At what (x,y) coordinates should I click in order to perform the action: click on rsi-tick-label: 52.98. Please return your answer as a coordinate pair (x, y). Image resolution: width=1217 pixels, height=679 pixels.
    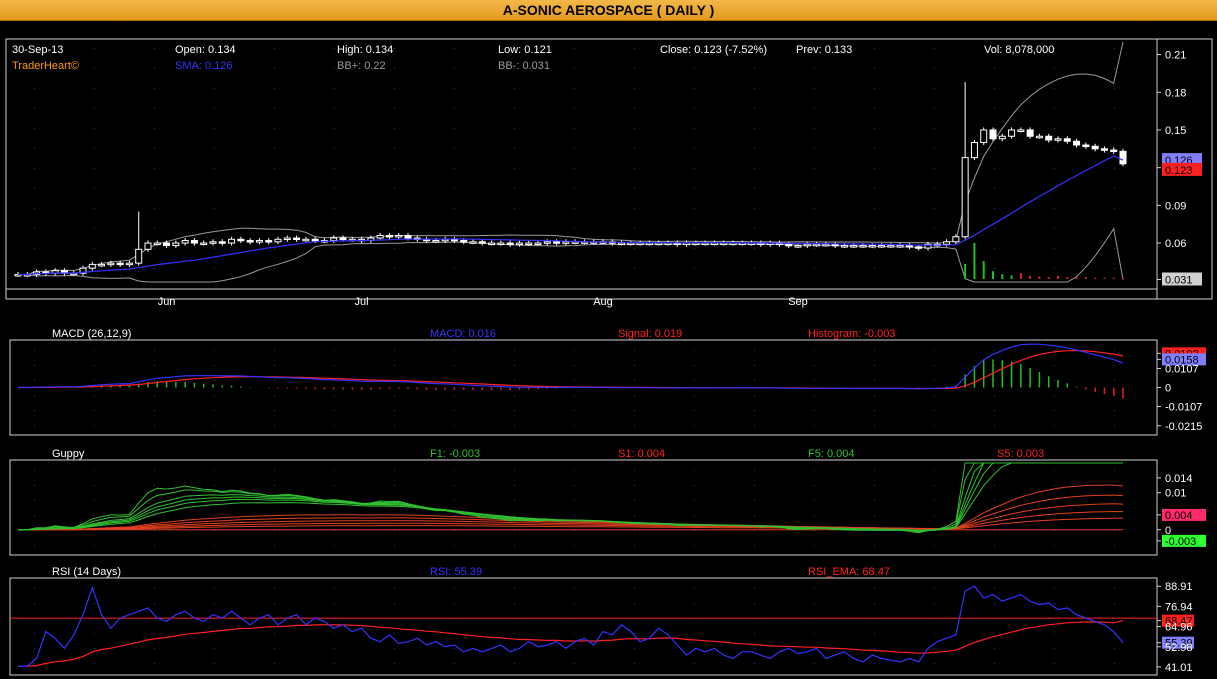
    Looking at the image, I should click on (1179, 648).